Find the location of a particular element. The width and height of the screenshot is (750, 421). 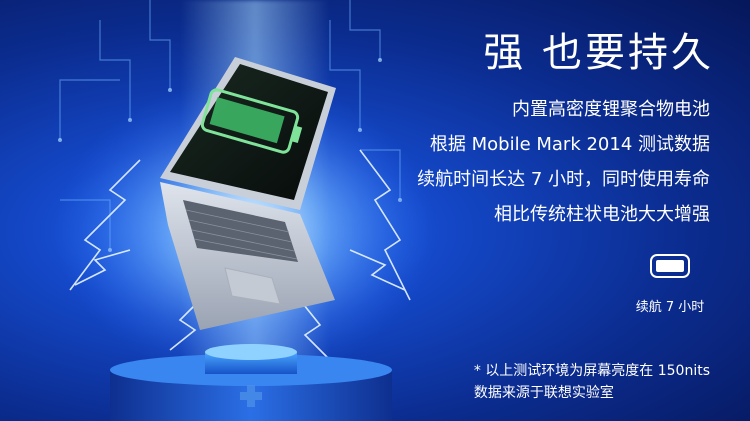

footnote-line: 数据来源于联想实验室 is located at coordinates (543, 393).